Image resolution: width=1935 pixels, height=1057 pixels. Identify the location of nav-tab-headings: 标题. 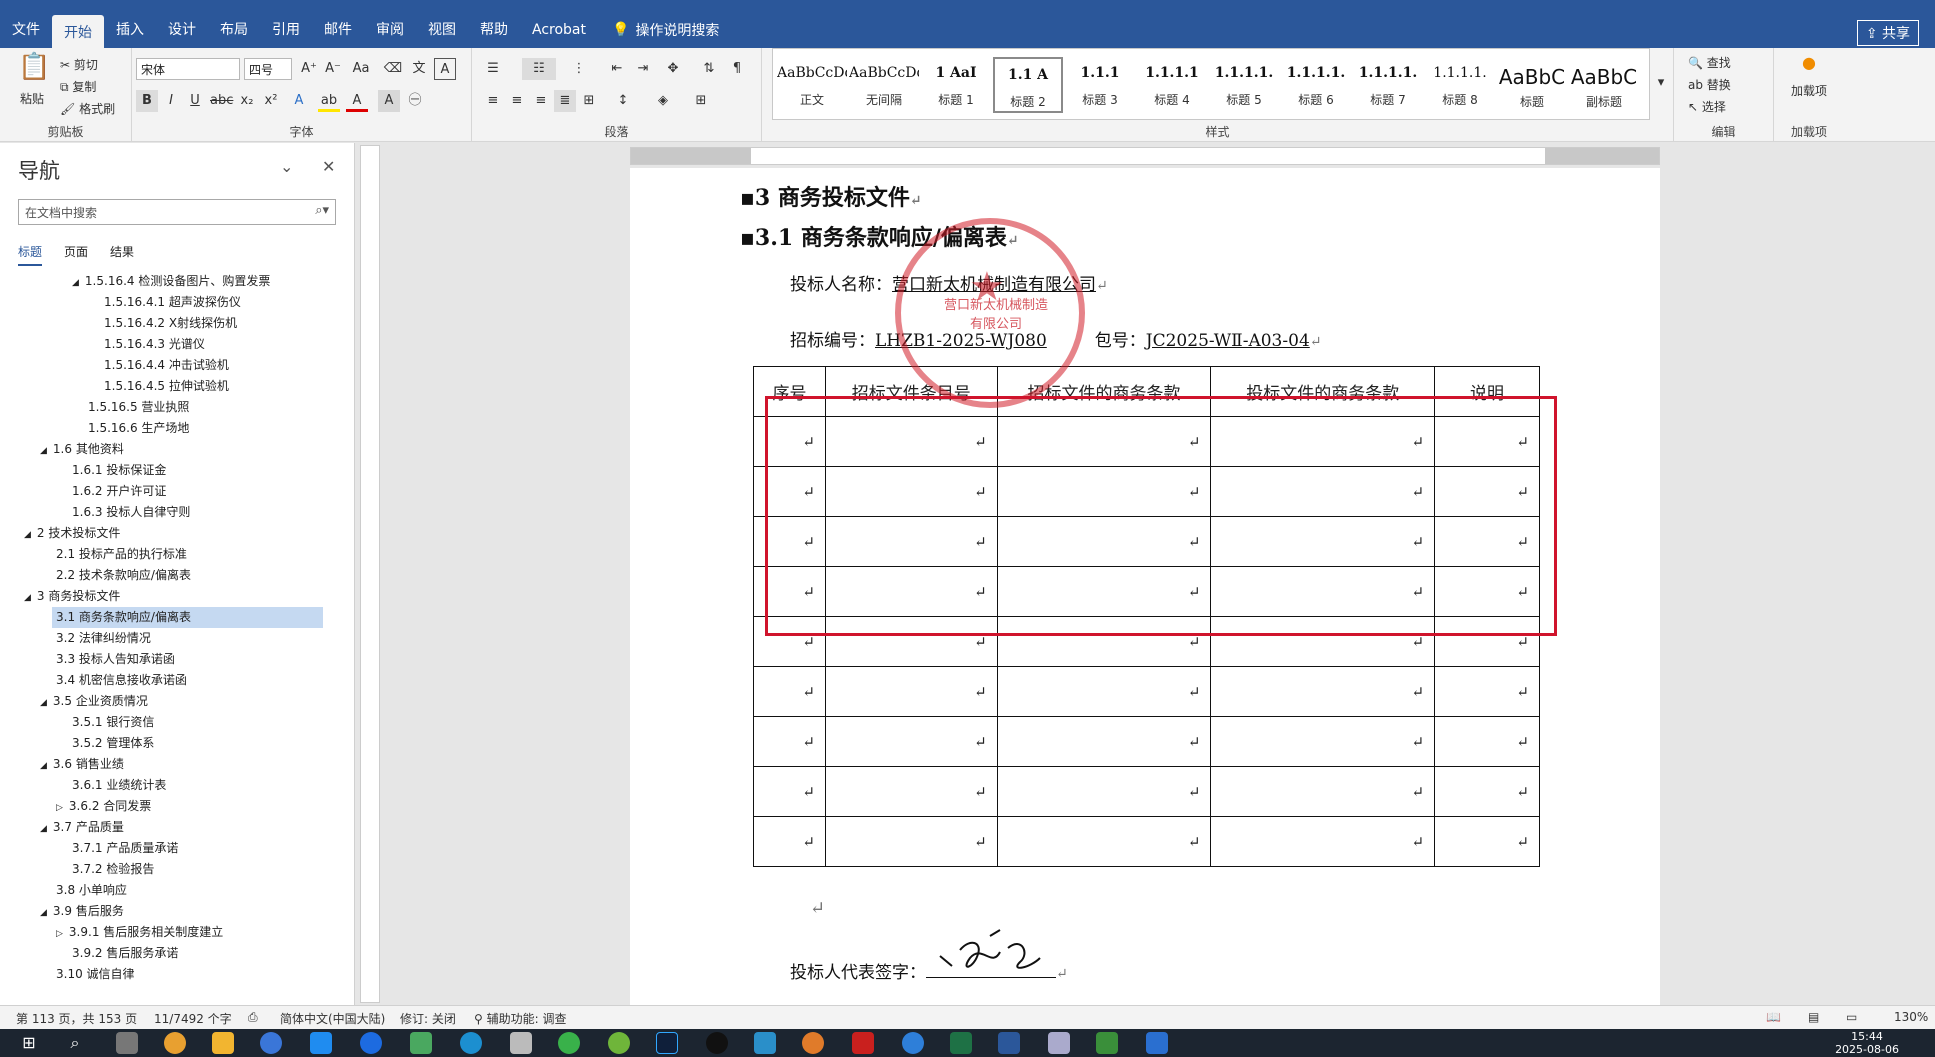
(30, 254).